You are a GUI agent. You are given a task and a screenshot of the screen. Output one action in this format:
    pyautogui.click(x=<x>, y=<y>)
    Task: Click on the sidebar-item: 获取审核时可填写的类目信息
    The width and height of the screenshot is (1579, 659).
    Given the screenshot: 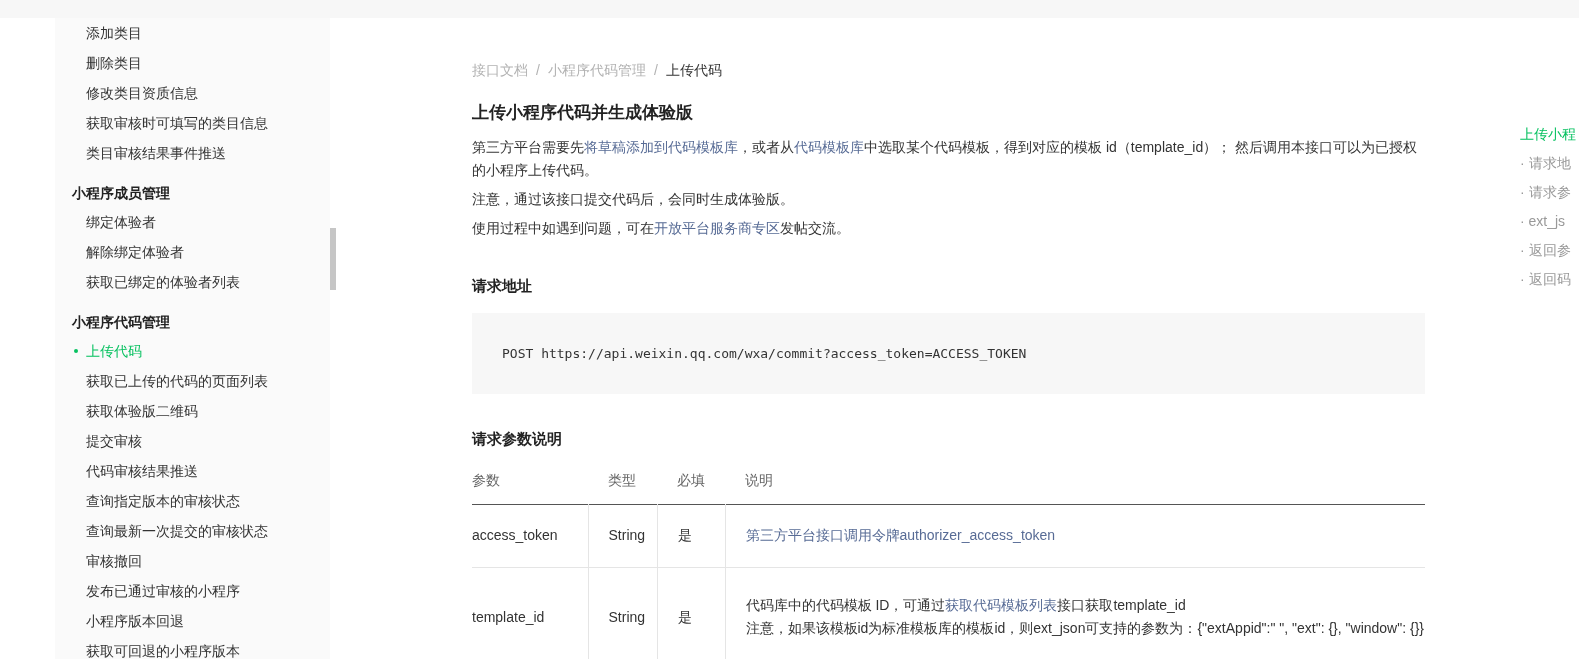 What is the action you would take?
    pyautogui.click(x=177, y=123)
    